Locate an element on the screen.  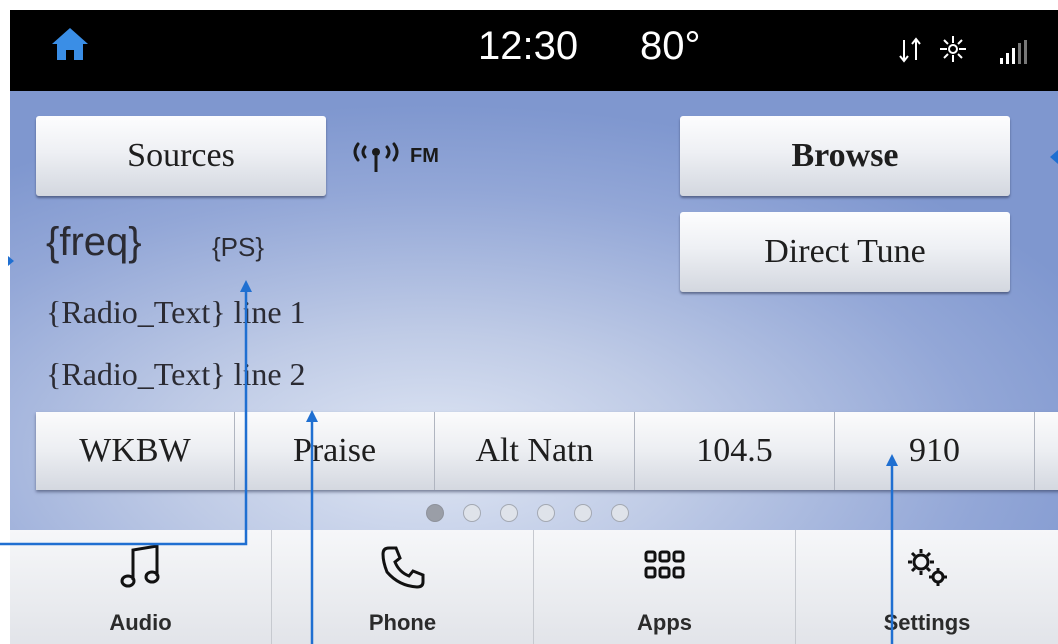
nav-settings: Settings is located at coordinates (927, 587).